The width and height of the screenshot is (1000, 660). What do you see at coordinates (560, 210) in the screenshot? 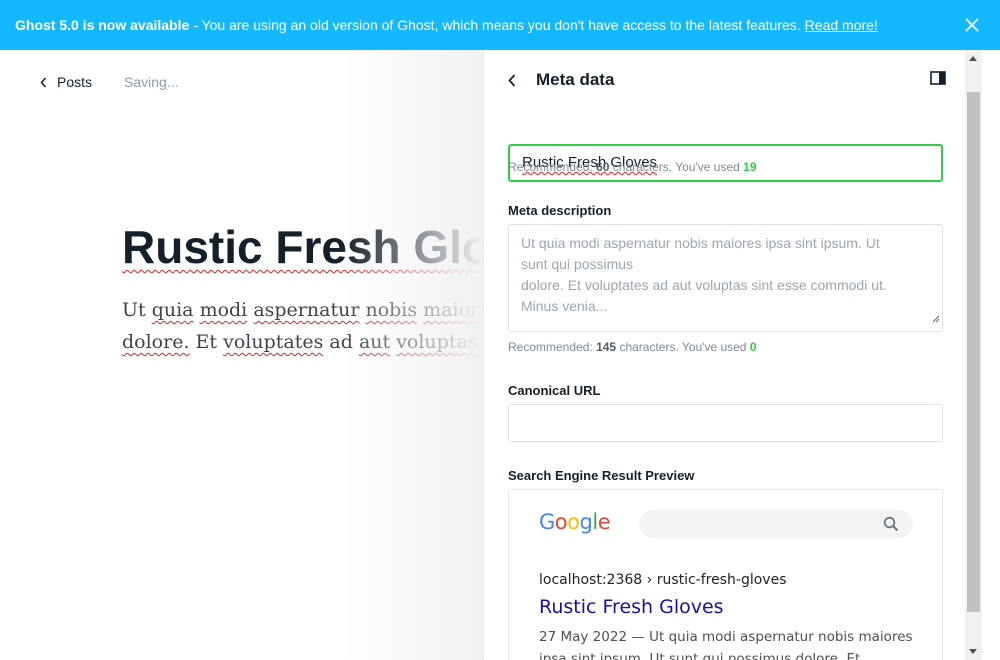
I see `meta-description-label: Meta description` at bounding box center [560, 210].